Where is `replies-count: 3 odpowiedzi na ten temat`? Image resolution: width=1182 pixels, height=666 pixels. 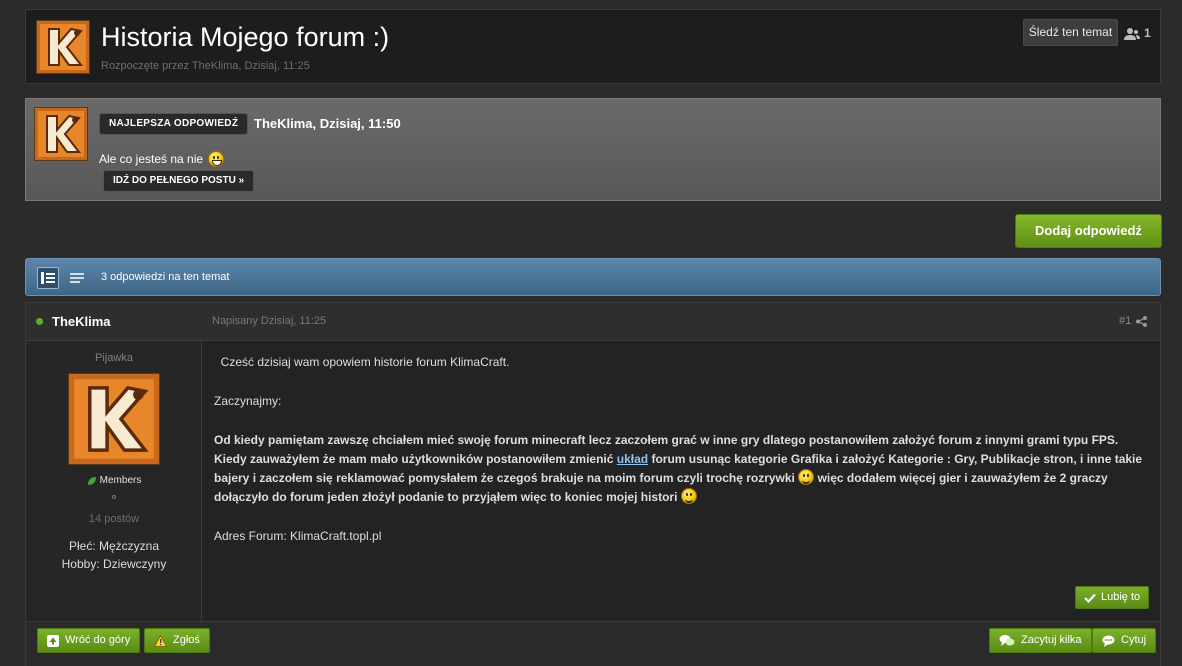
replies-count: 3 odpowiedzi na ten temat is located at coordinates (165, 277).